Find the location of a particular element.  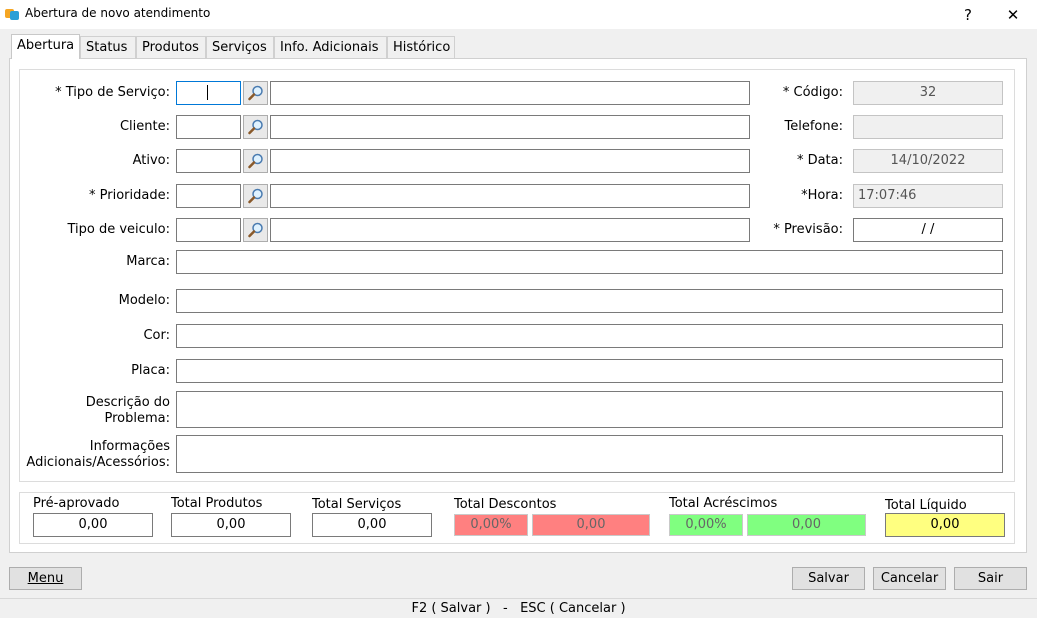

tab-abertura: Abertura is located at coordinates (45, 46).